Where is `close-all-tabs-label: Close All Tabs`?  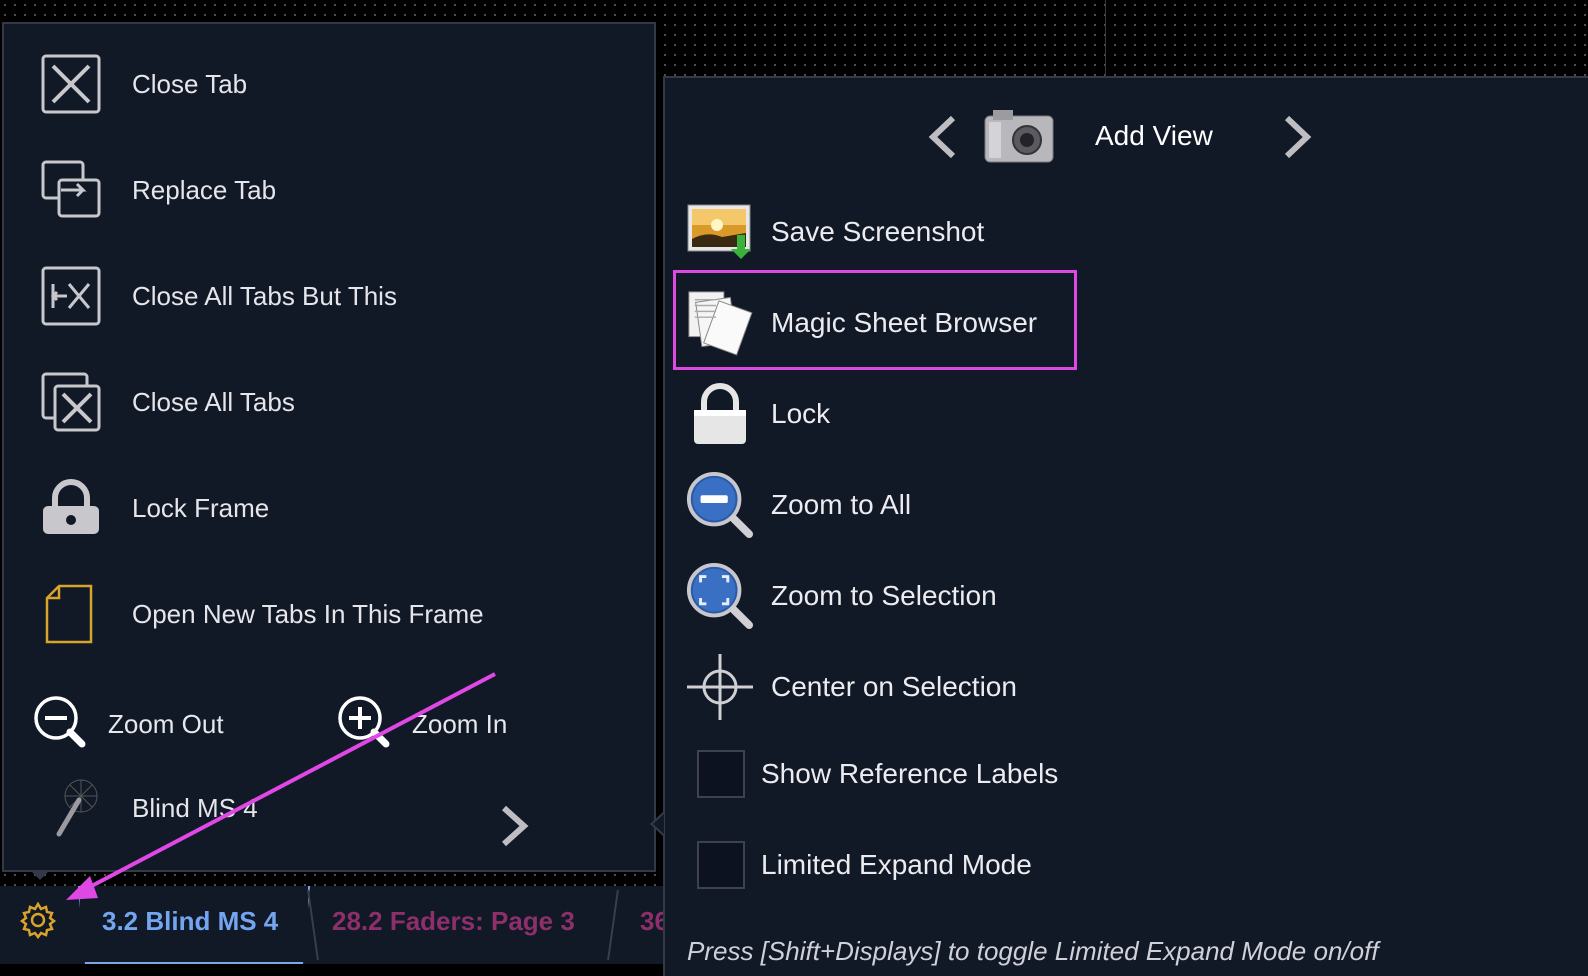
close-all-tabs-label: Close All Tabs is located at coordinates (213, 401).